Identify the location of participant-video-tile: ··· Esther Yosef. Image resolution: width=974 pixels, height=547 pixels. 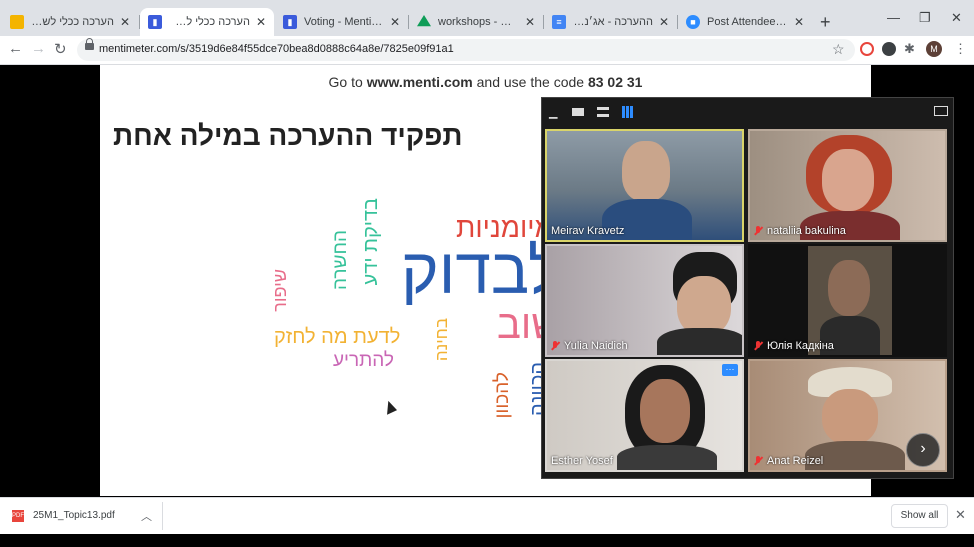
(644, 415).